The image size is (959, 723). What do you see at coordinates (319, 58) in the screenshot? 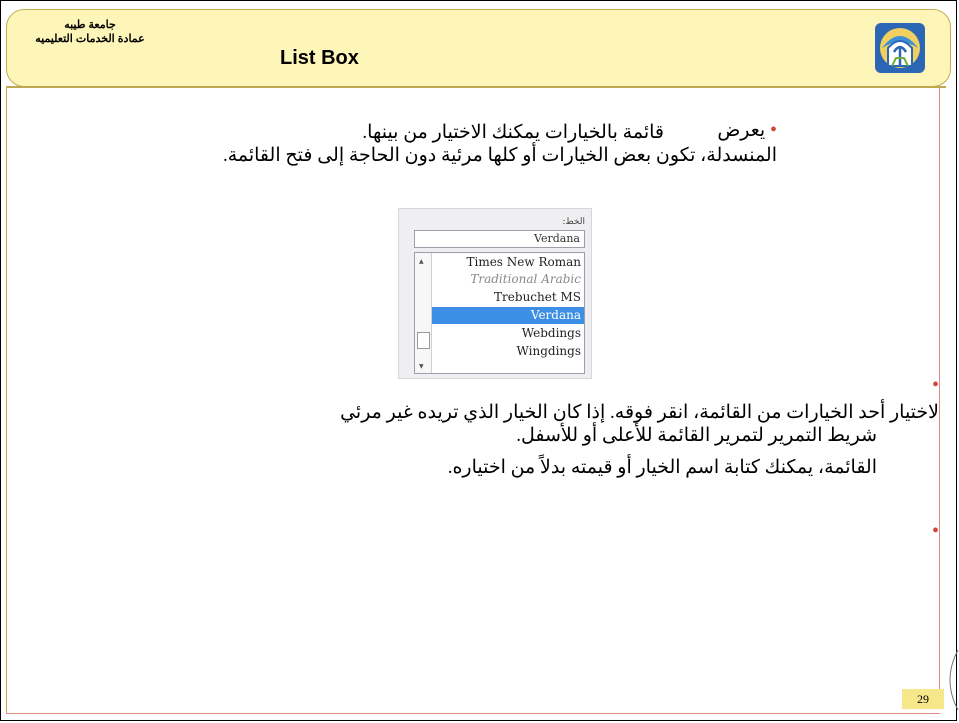
I see `slide-title: List Box` at bounding box center [319, 58].